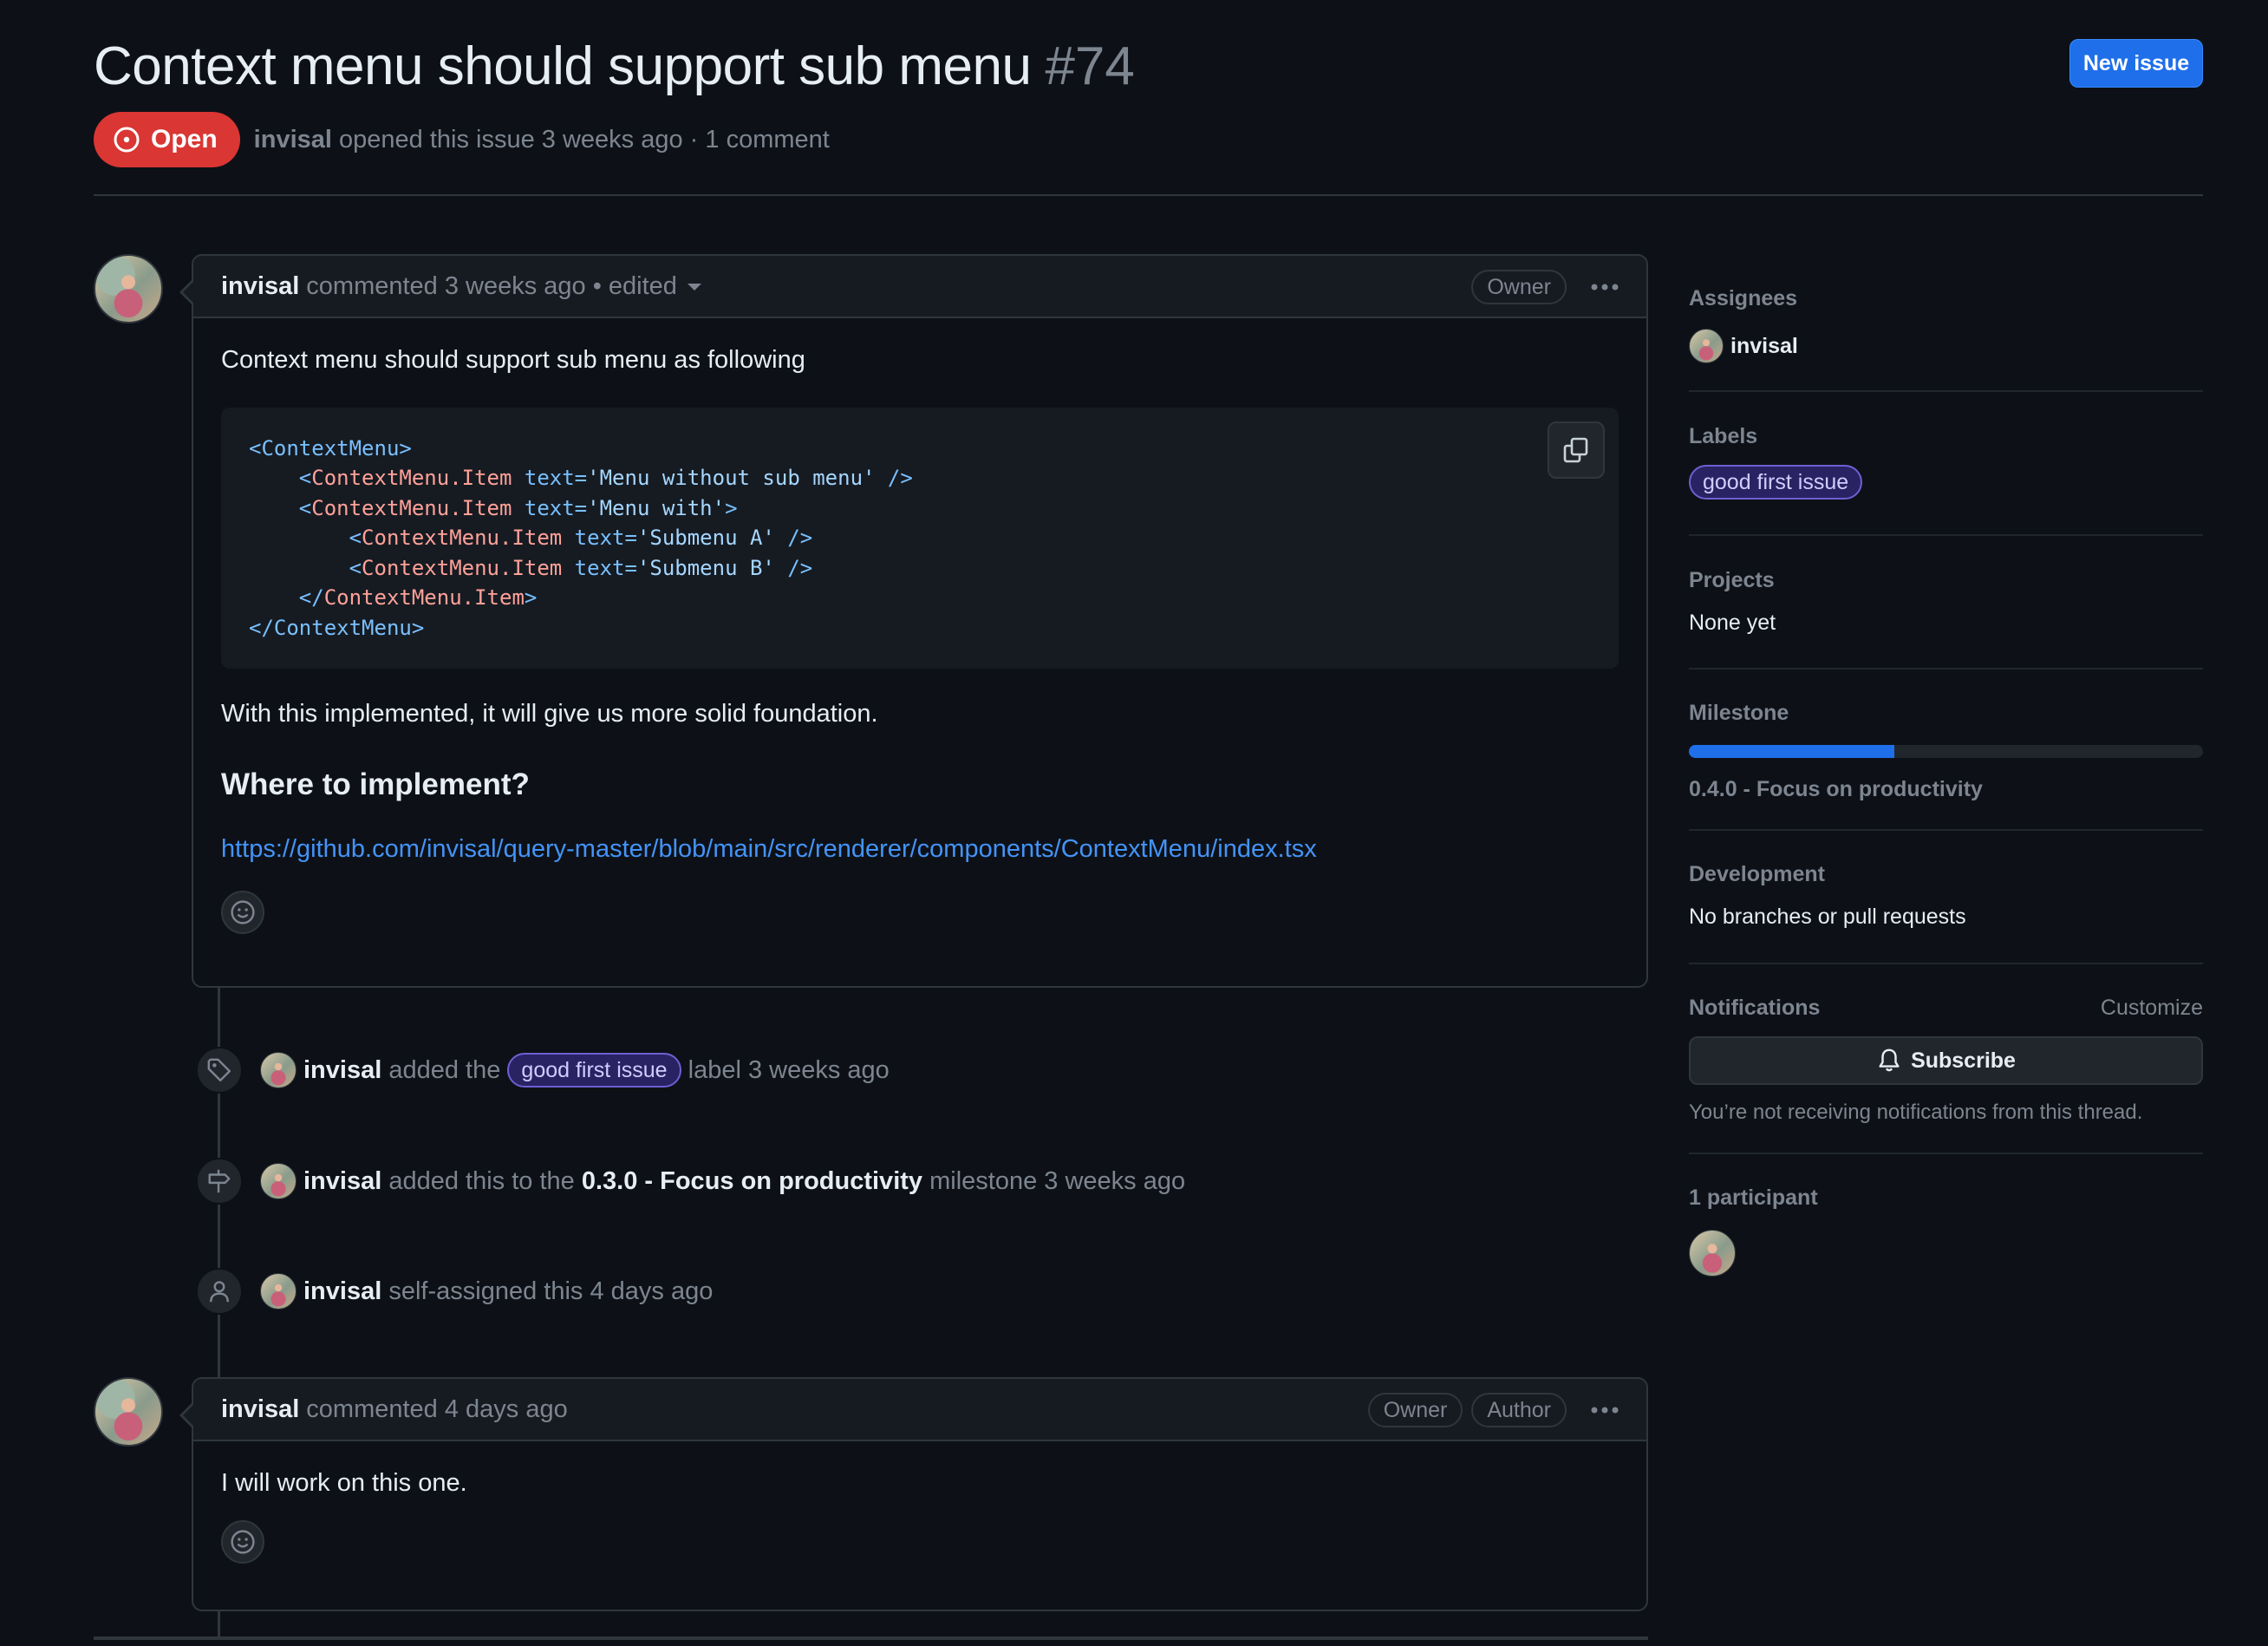 Image resolution: width=2268 pixels, height=1646 pixels. I want to click on event-text: added the, so click(444, 1069).